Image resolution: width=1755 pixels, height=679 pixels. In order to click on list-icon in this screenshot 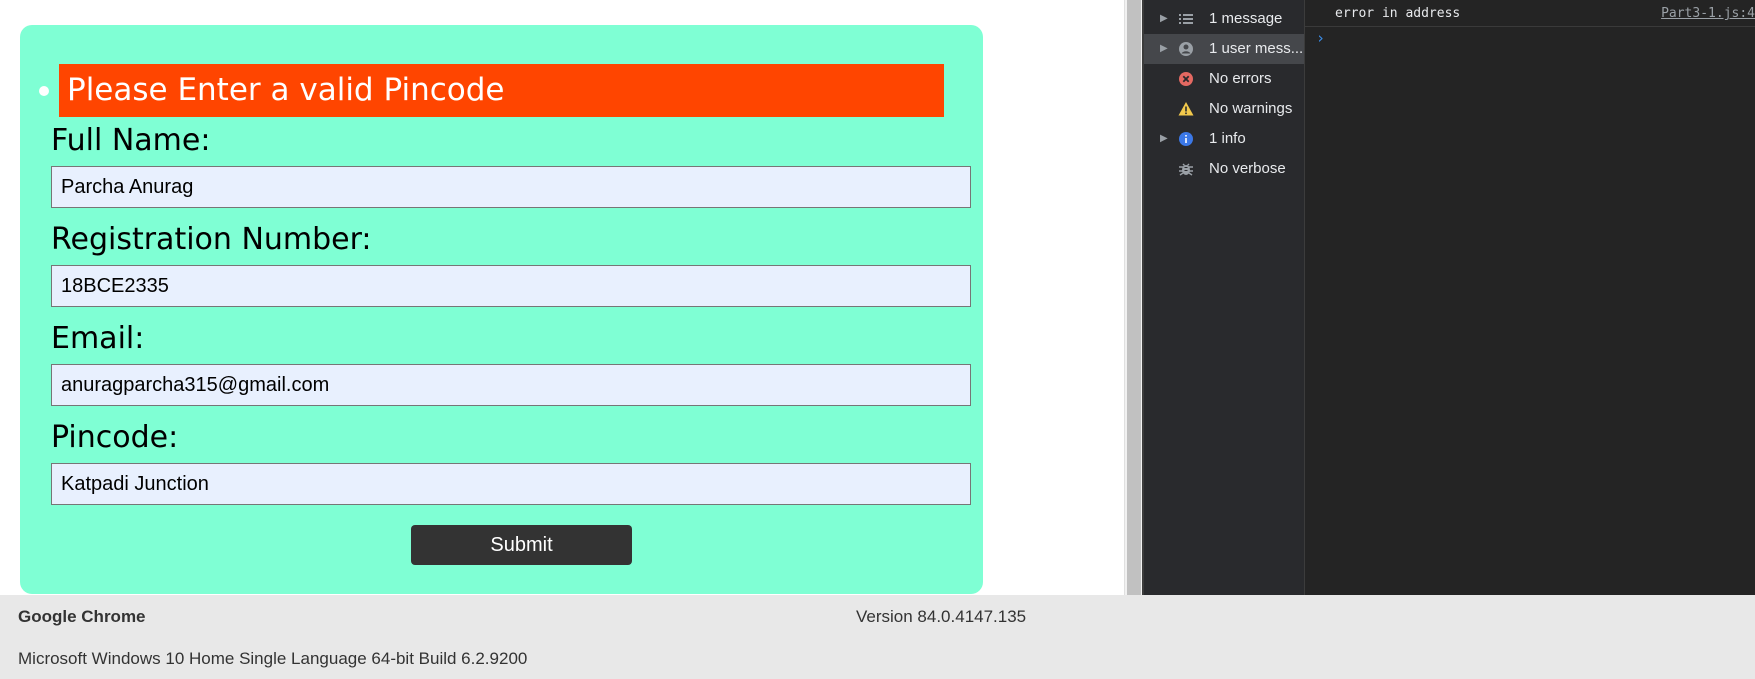, I will do `click(1186, 19)`.